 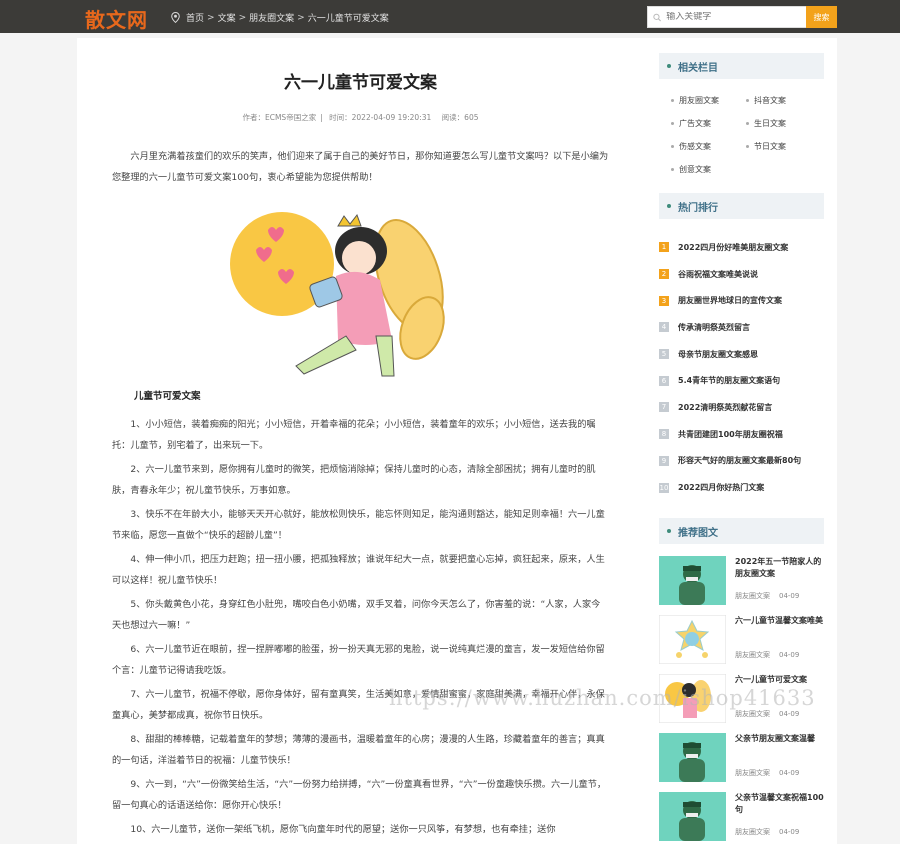 I want to click on rank-number-badge: 5, so click(x=664, y=354).